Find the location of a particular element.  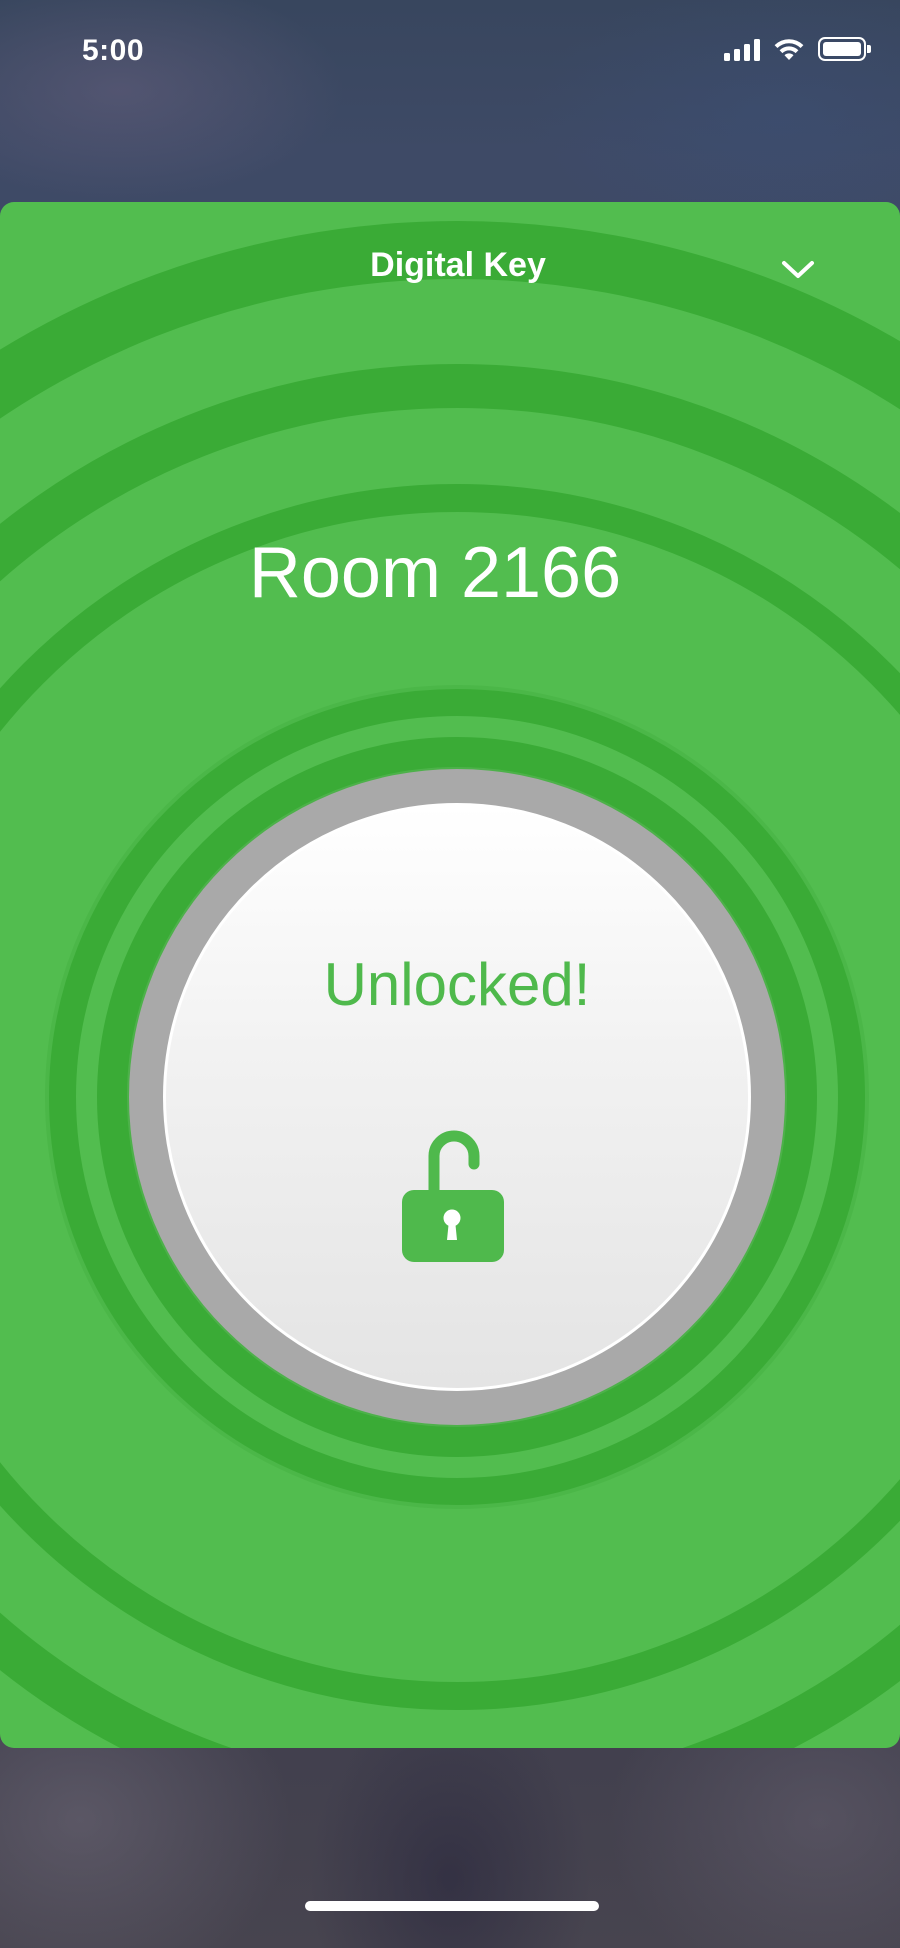

card-title: Digital Key is located at coordinates (458, 265).